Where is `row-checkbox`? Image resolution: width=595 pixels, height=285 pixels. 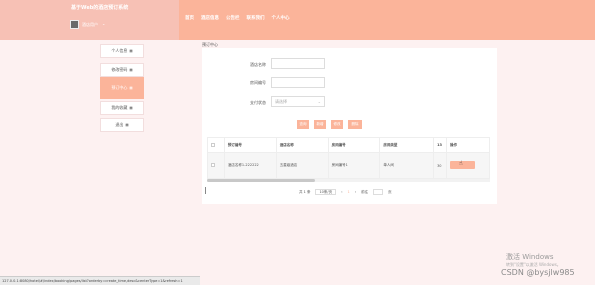
row-checkbox is located at coordinates (216, 165).